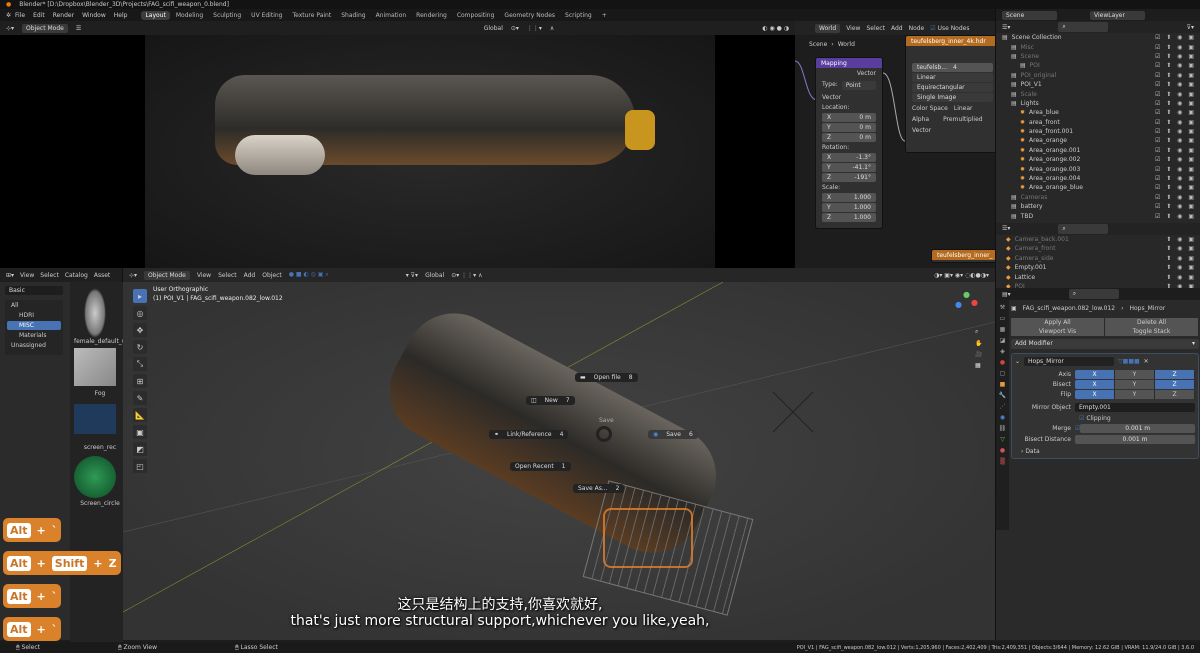  What do you see at coordinates (391, 15) in the screenshot?
I see `workspace-tab: Animation` at bounding box center [391, 15].